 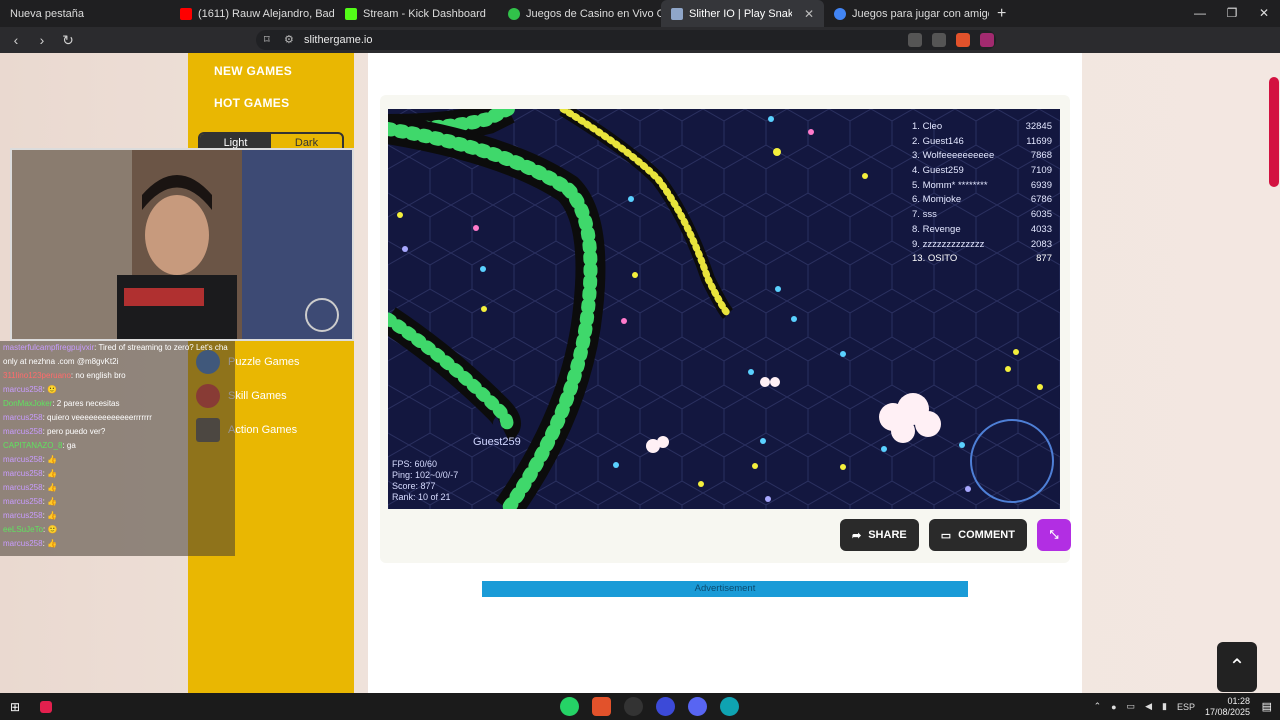 I want to click on slither-icon, so click(x=677, y=13).